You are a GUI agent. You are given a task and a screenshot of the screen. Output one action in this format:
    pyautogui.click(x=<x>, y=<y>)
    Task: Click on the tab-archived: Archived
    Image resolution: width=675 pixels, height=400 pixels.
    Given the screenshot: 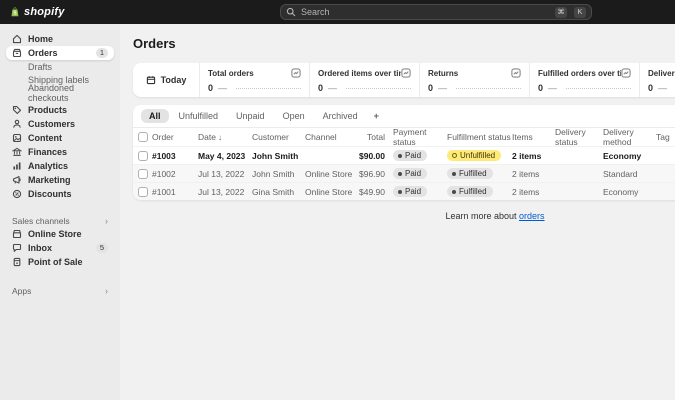 What is the action you would take?
    pyautogui.click(x=340, y=116)
    